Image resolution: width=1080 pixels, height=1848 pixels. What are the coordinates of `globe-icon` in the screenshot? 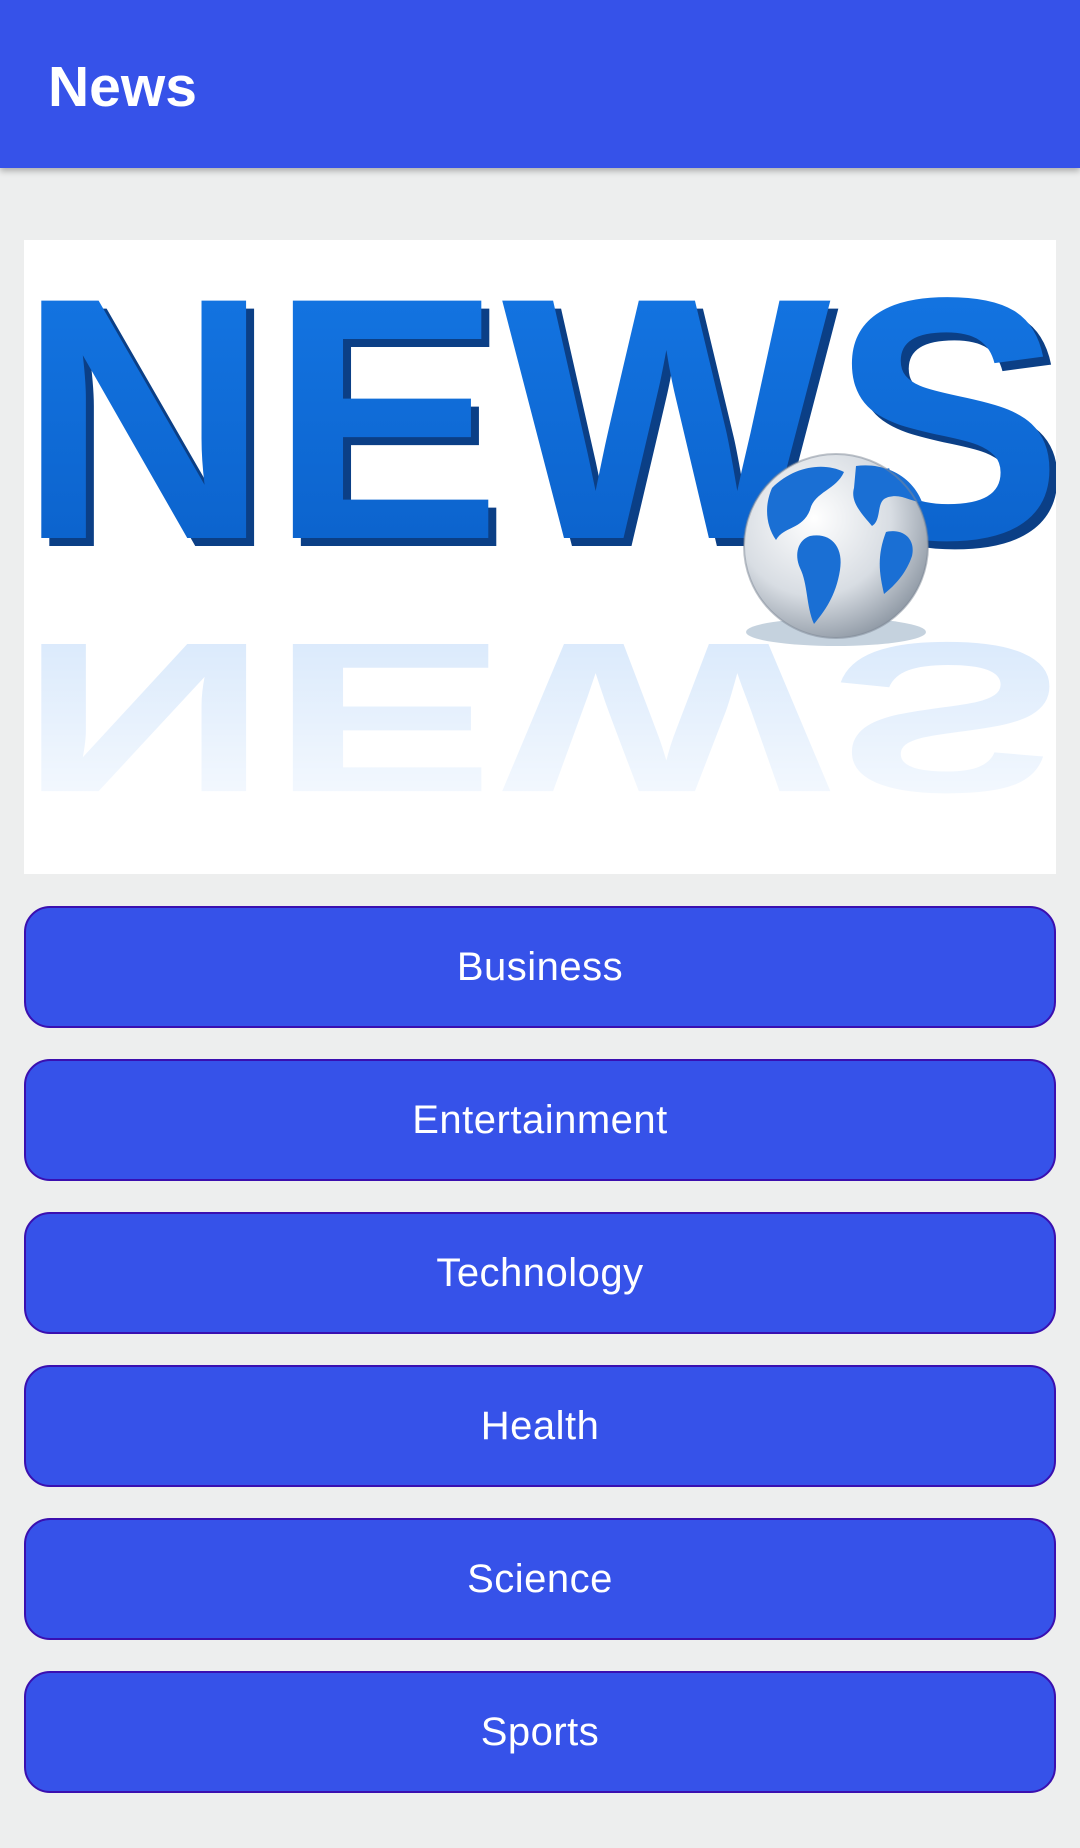 It's located at (836, 546).